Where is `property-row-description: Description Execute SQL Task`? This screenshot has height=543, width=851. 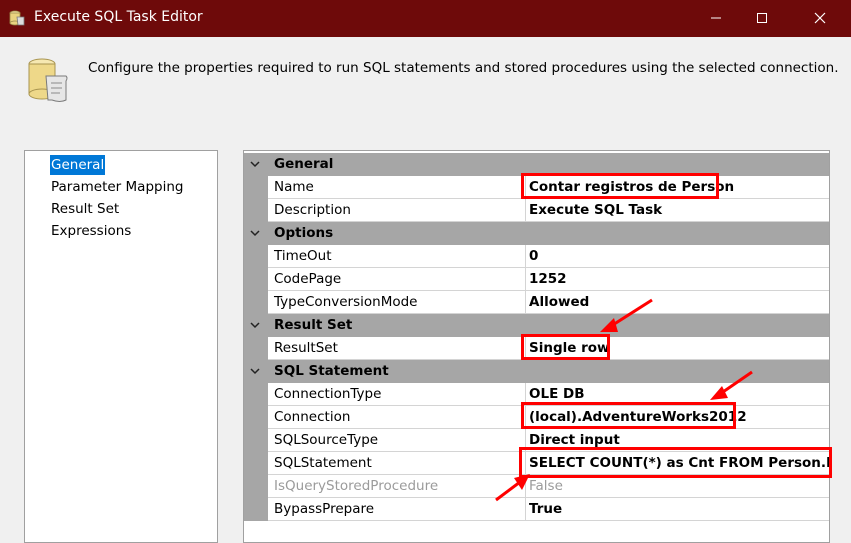 property-row-description: Description Execute SQL Task is located at coordinates (536, 210).